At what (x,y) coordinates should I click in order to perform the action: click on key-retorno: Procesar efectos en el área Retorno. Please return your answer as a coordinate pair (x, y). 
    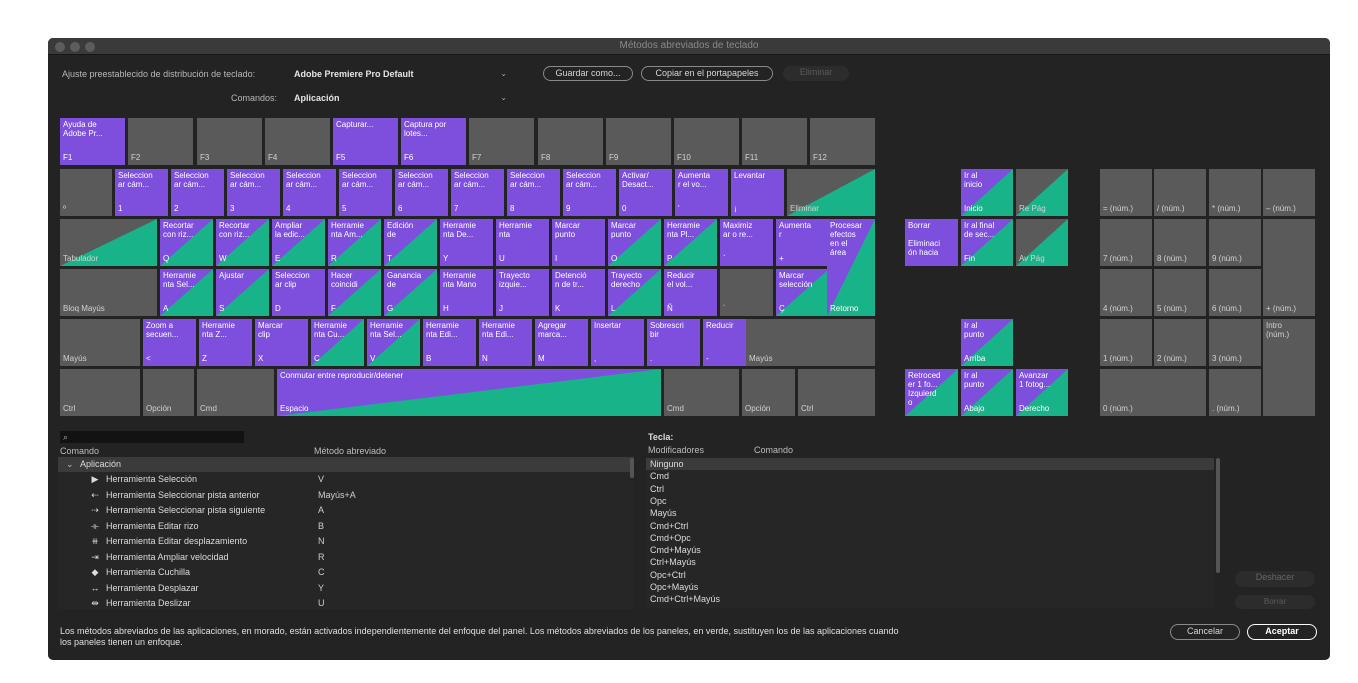
    Looking at the image, I should click on (851, 267).